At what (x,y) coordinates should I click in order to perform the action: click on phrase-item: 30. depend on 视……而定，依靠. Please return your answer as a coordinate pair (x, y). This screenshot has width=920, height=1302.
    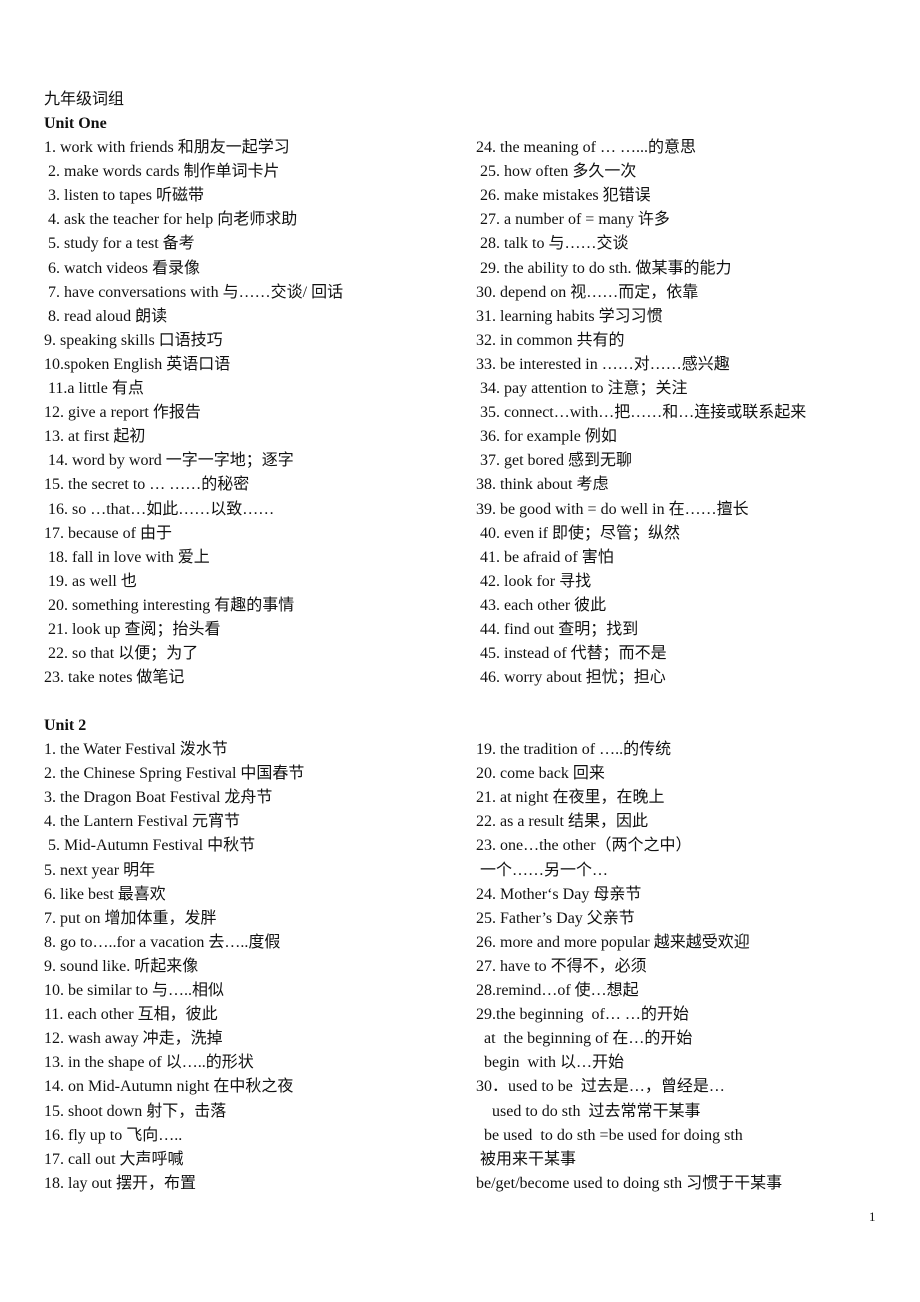
    Looking at the image, I should click on (587, 292).